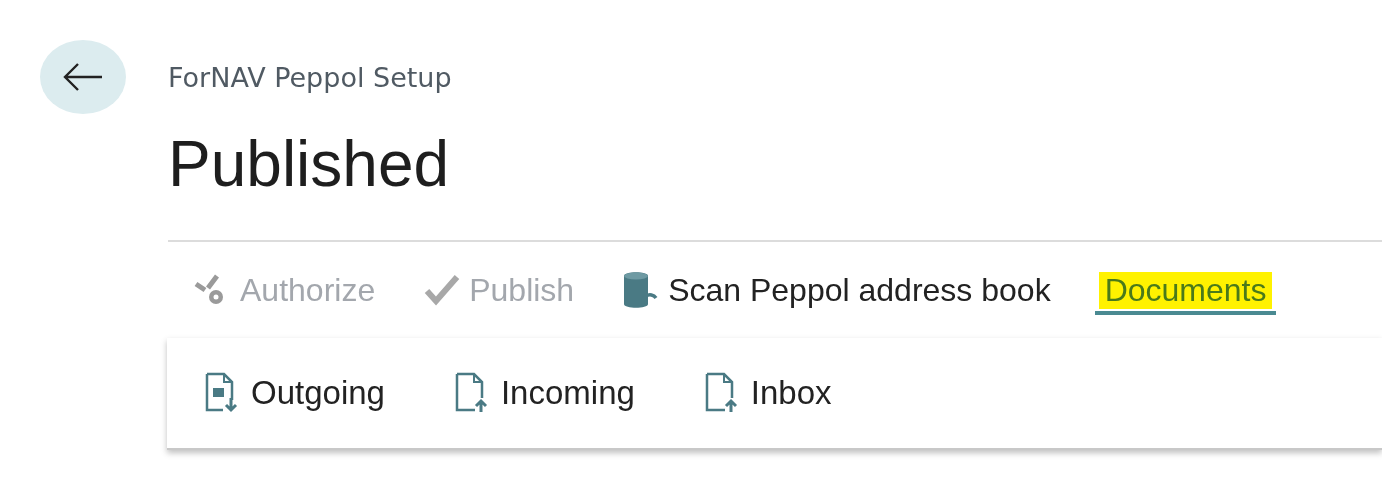  Describe the element at coordinates (83, 77) in the screenshot. I see `back-arrow-icon` at that location.